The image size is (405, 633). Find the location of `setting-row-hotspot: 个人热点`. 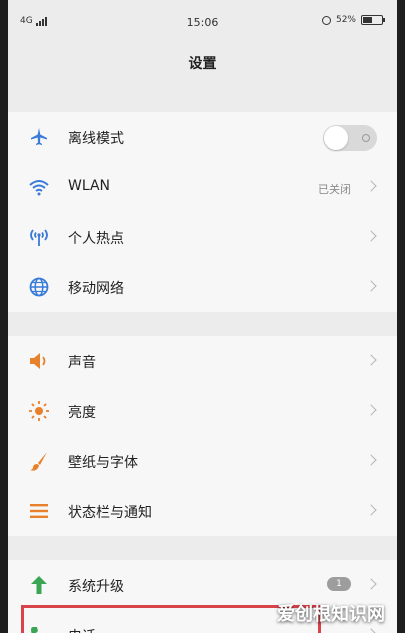

setting-row-hotspot: 个人热点 is located at coordinates (202, 237).